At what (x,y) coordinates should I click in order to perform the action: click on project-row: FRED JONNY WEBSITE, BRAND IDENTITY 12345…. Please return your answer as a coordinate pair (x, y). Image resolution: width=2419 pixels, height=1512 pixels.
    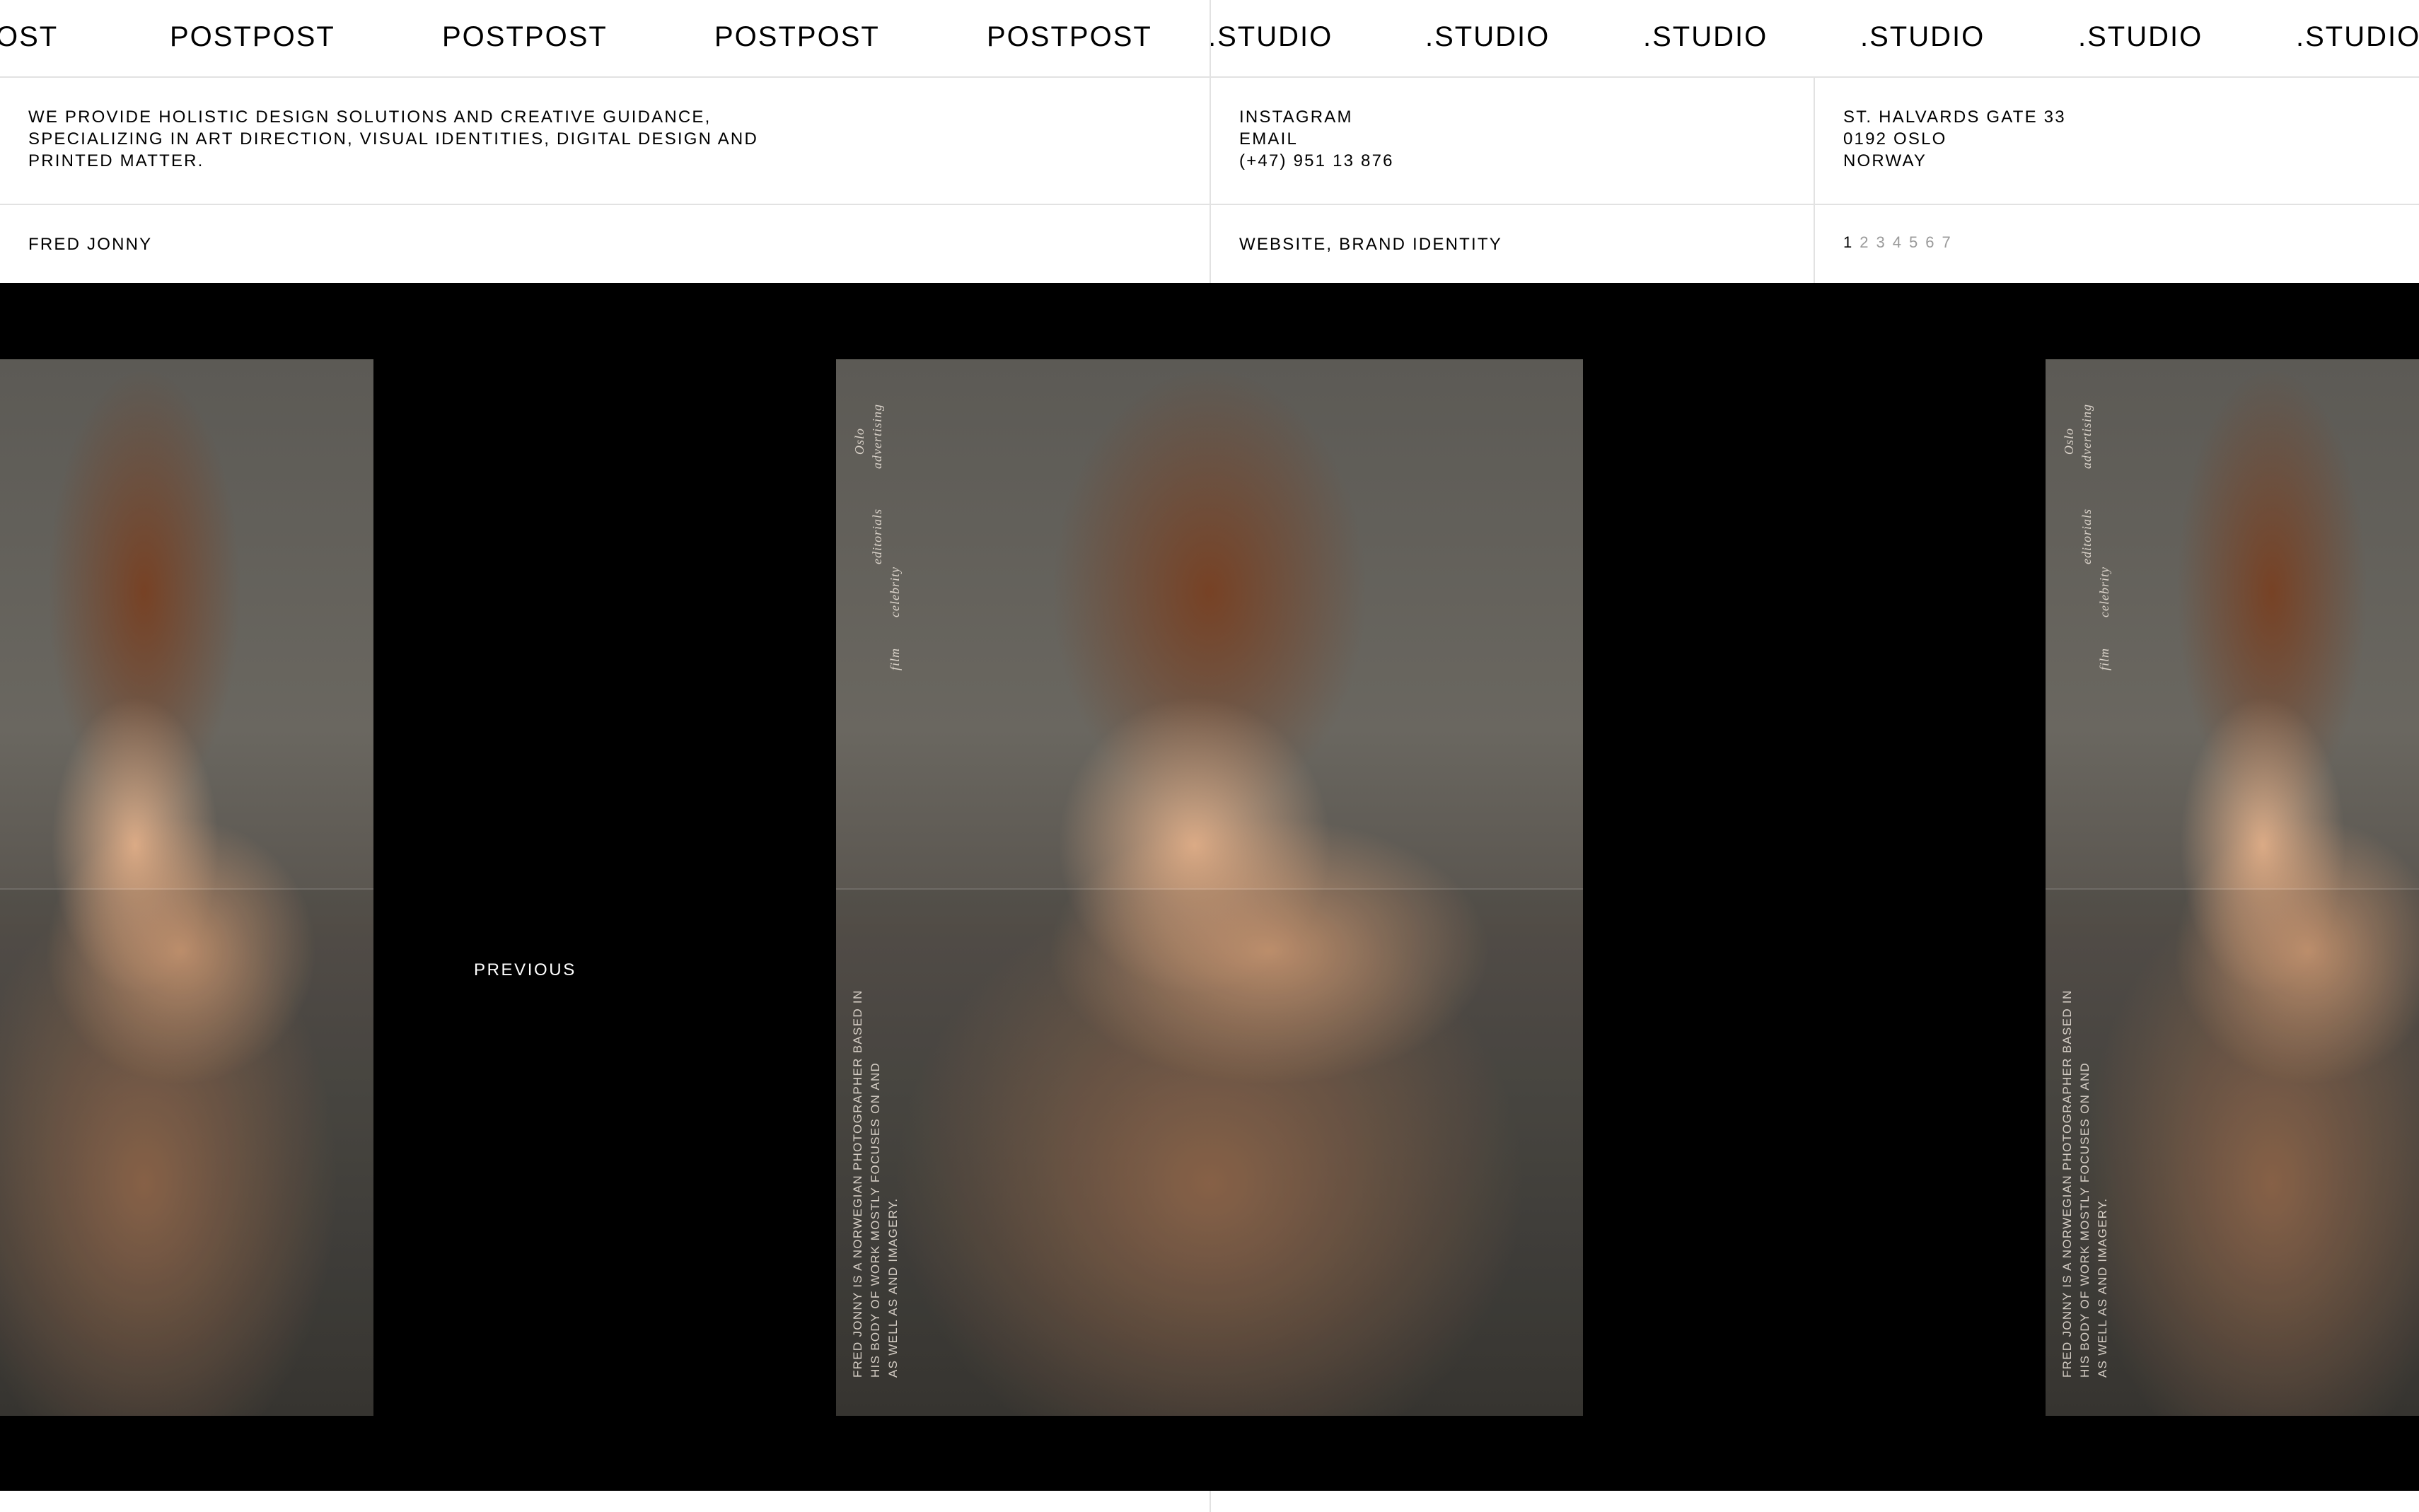
    Looking at the image, I should click on (1209, 243).